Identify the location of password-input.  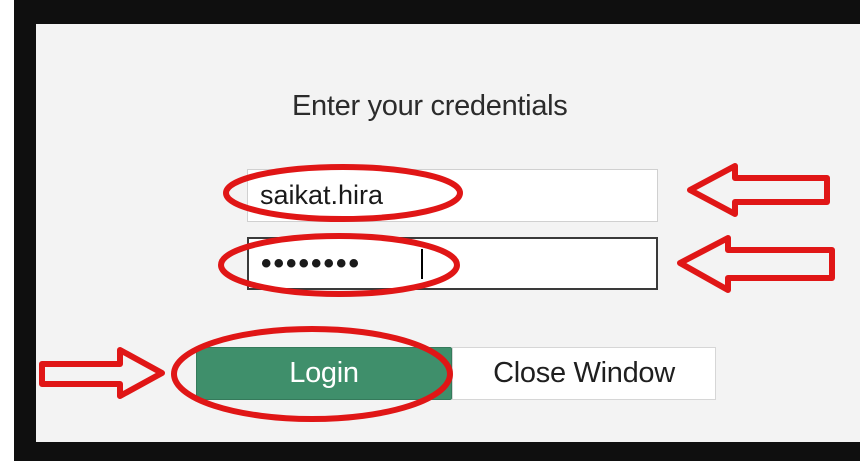
(452, 263).